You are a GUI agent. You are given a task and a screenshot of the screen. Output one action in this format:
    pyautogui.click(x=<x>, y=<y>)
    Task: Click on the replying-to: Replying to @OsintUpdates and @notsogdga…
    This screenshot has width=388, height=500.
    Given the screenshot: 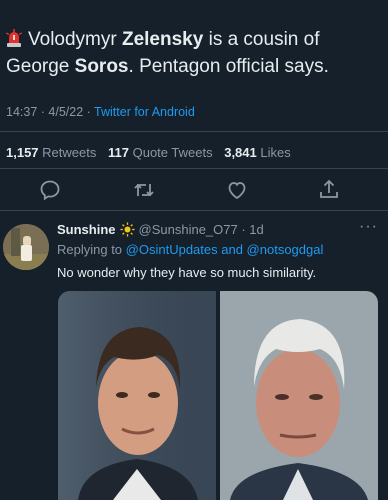 What is the action you would take?
    pyautogui.click(x=190, y=249)
    